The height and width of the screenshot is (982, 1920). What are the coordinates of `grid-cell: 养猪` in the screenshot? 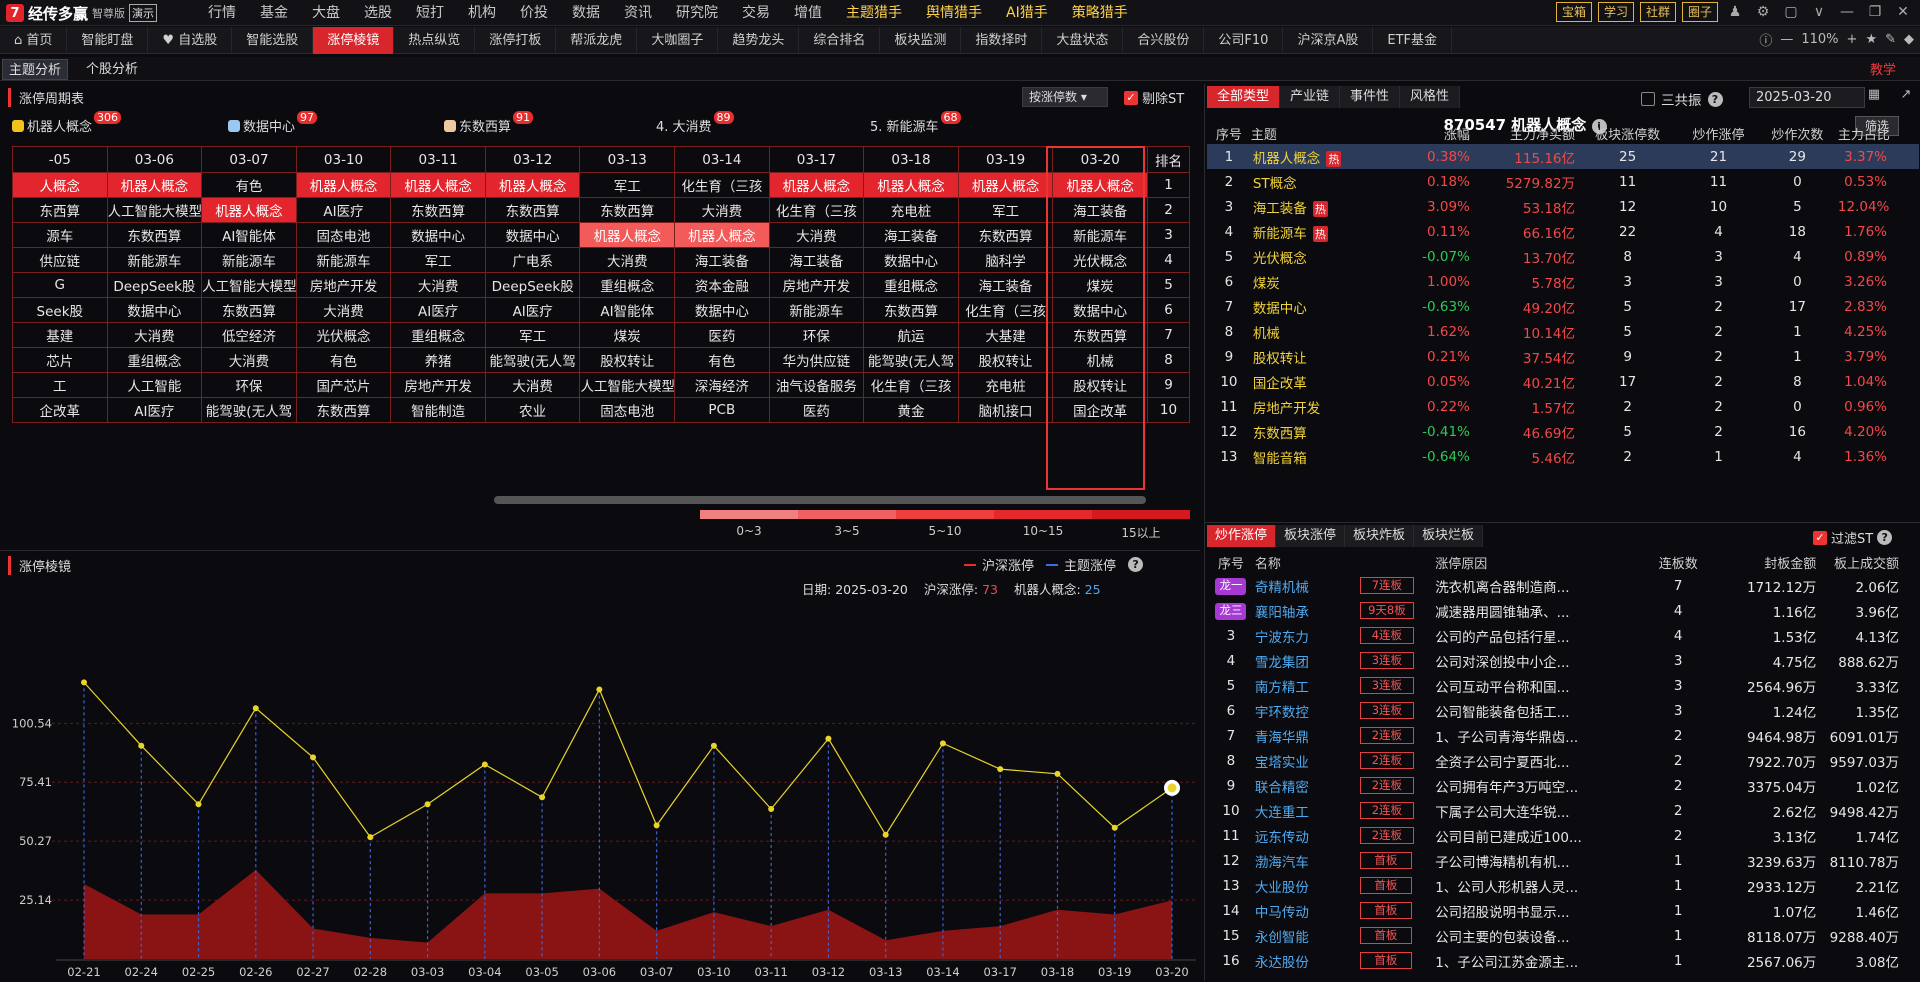 It's located at (438, 360).